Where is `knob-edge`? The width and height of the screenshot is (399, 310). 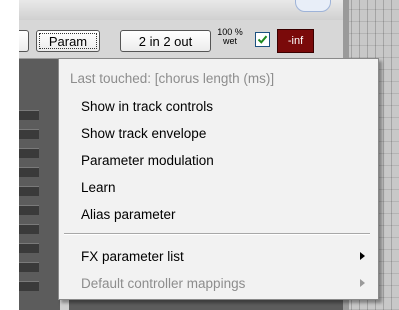
knob-edge is located at coordinates (313, 6).